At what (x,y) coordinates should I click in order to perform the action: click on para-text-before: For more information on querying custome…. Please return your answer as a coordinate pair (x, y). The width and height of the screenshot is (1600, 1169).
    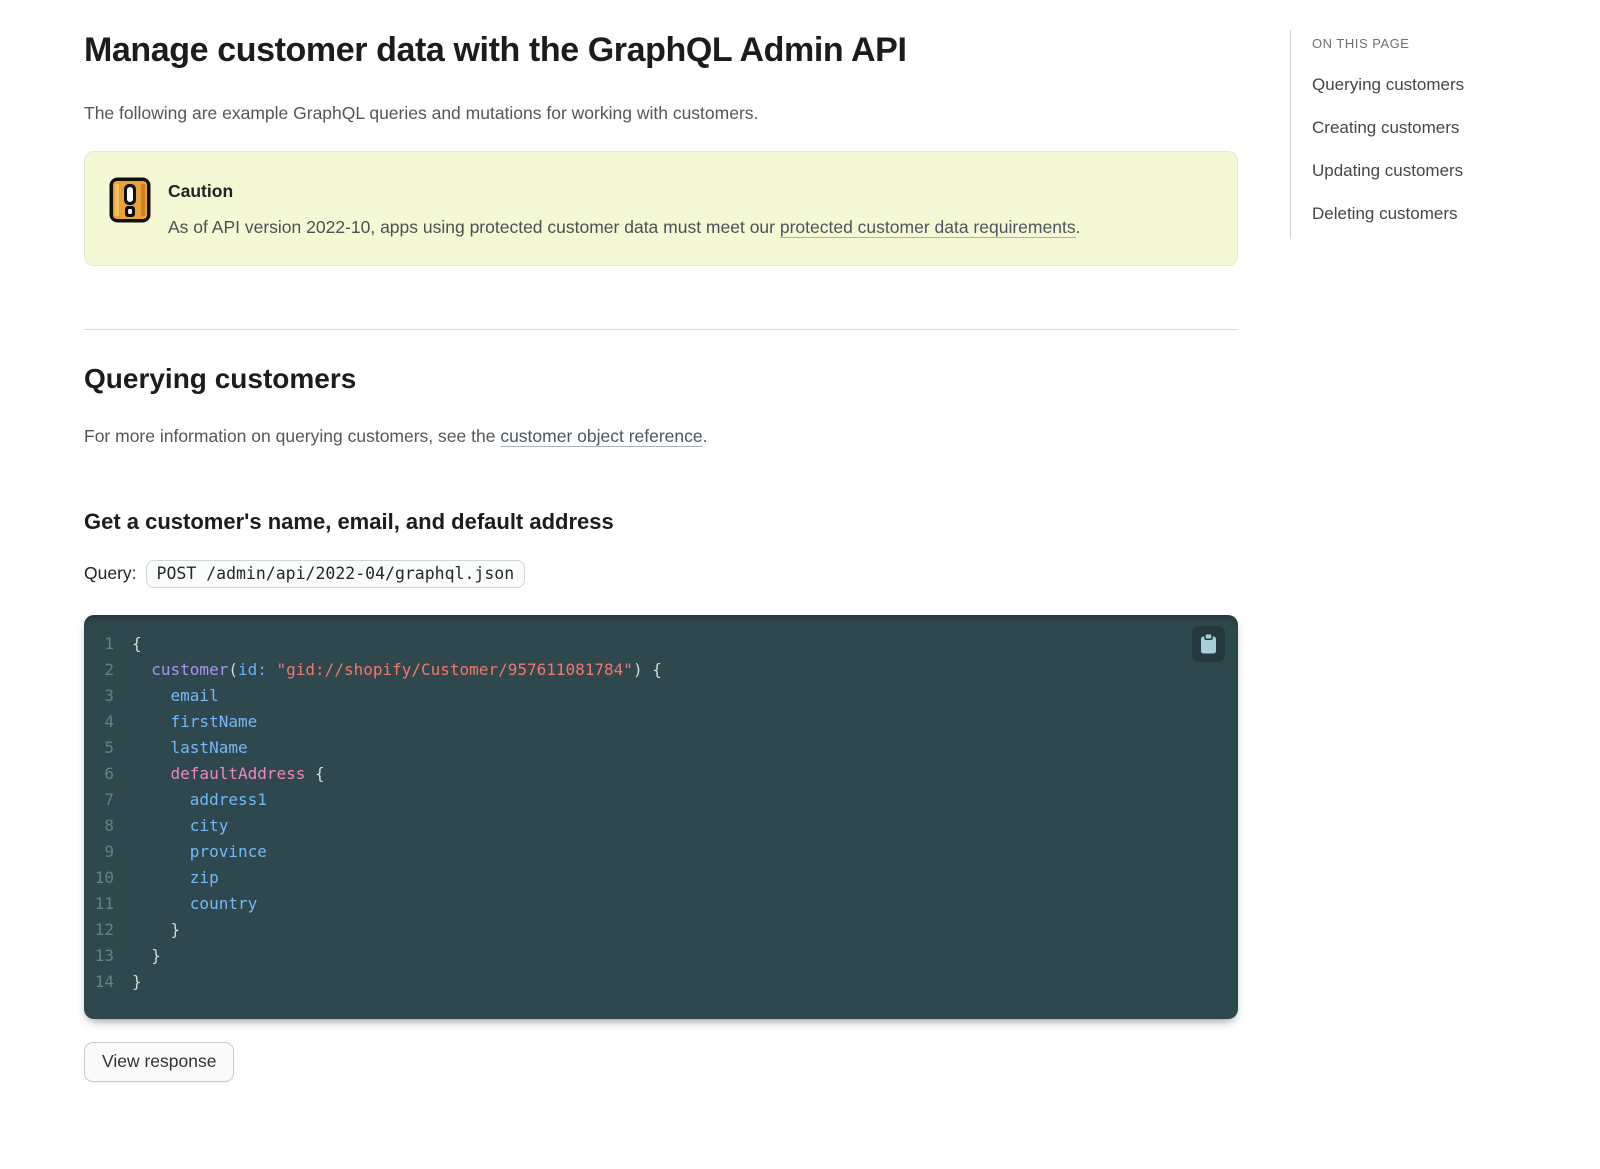
    Looking at the image, I should click on (292, 435).